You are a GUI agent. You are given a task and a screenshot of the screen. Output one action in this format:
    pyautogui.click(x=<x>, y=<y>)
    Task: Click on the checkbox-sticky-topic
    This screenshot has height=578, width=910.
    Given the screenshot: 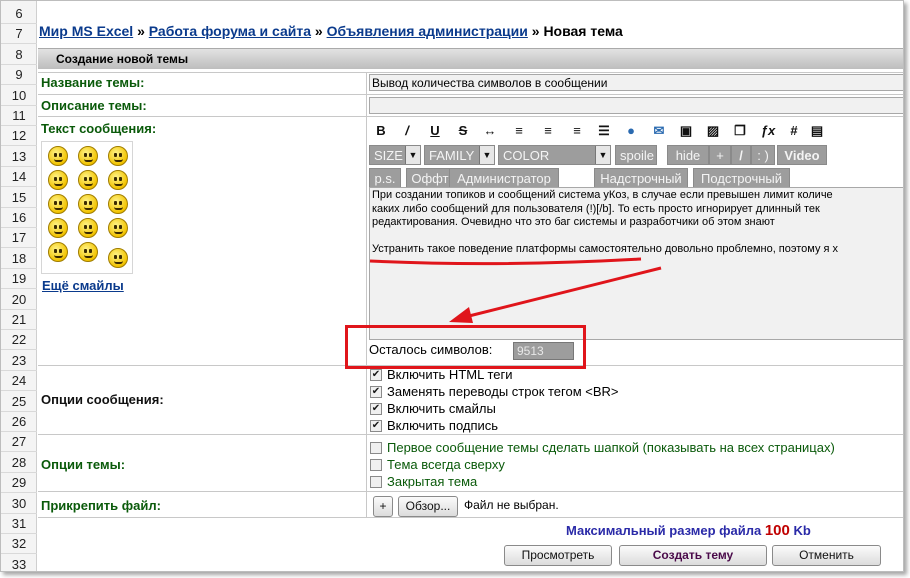 What is the action you would take?
    pyautogui.click(x=376, y=465)
    